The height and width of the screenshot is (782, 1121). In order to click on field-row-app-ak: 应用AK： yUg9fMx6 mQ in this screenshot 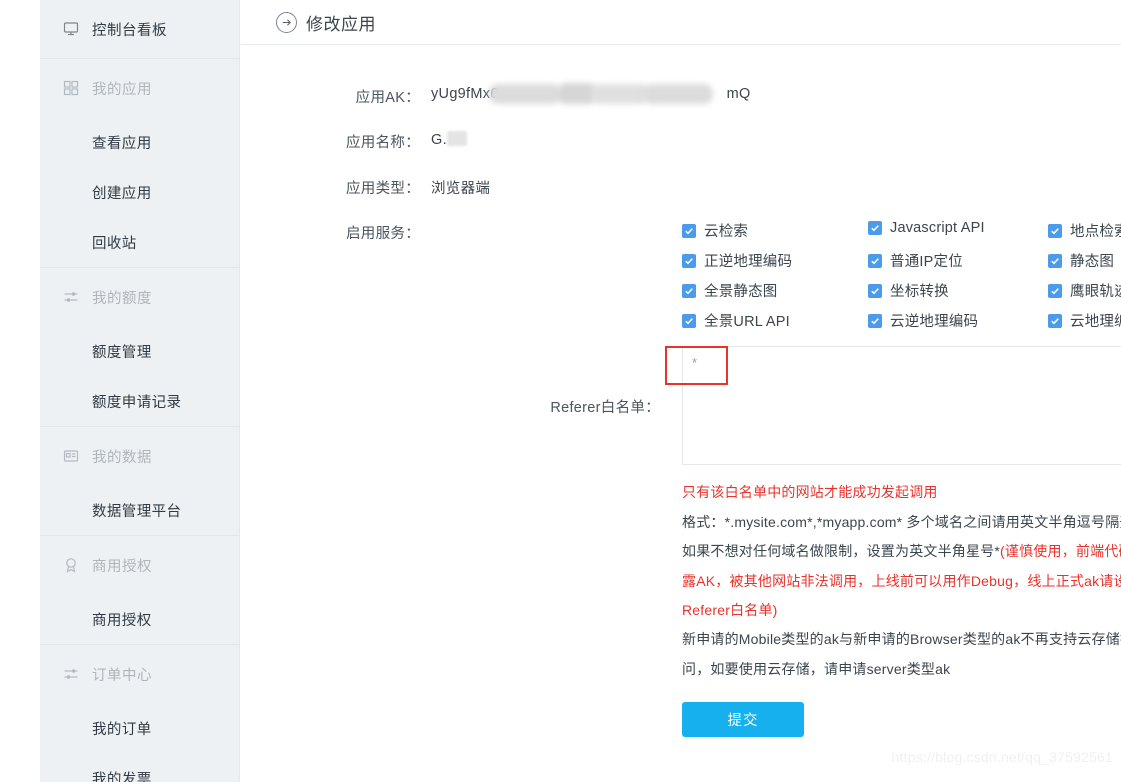, I will do `click(496, 95)`.